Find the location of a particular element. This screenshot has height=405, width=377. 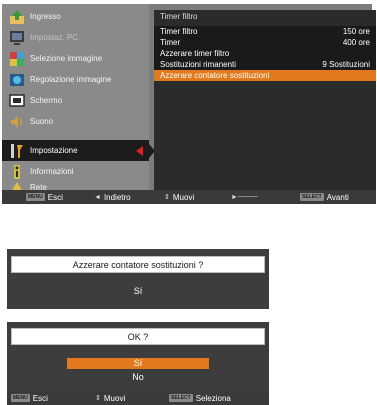

image-select-icon is located at coordinates (17, 59).